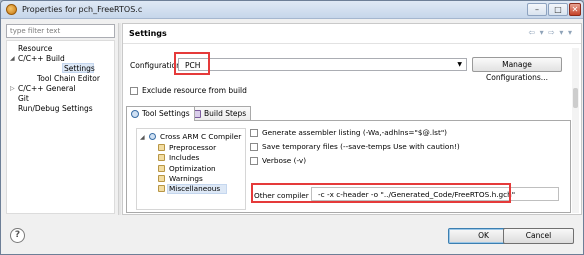 Image resolution: width=584 pixels, height=255 pixels. Describe the element at coordinates (184, 157) in the screenshot. I see `tree-item-includes: Includes` at that location.